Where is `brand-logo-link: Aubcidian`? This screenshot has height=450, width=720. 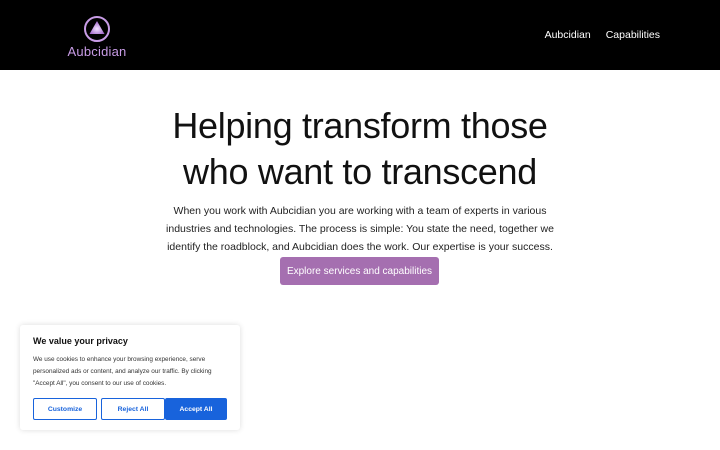
brand-logo-link: Aubcidian is located at coordinates (97, 36).